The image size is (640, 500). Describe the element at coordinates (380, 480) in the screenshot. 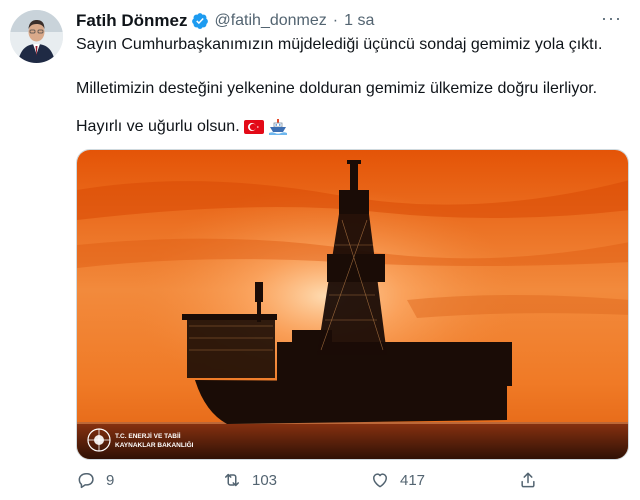

I see `heart-icon` at that location.